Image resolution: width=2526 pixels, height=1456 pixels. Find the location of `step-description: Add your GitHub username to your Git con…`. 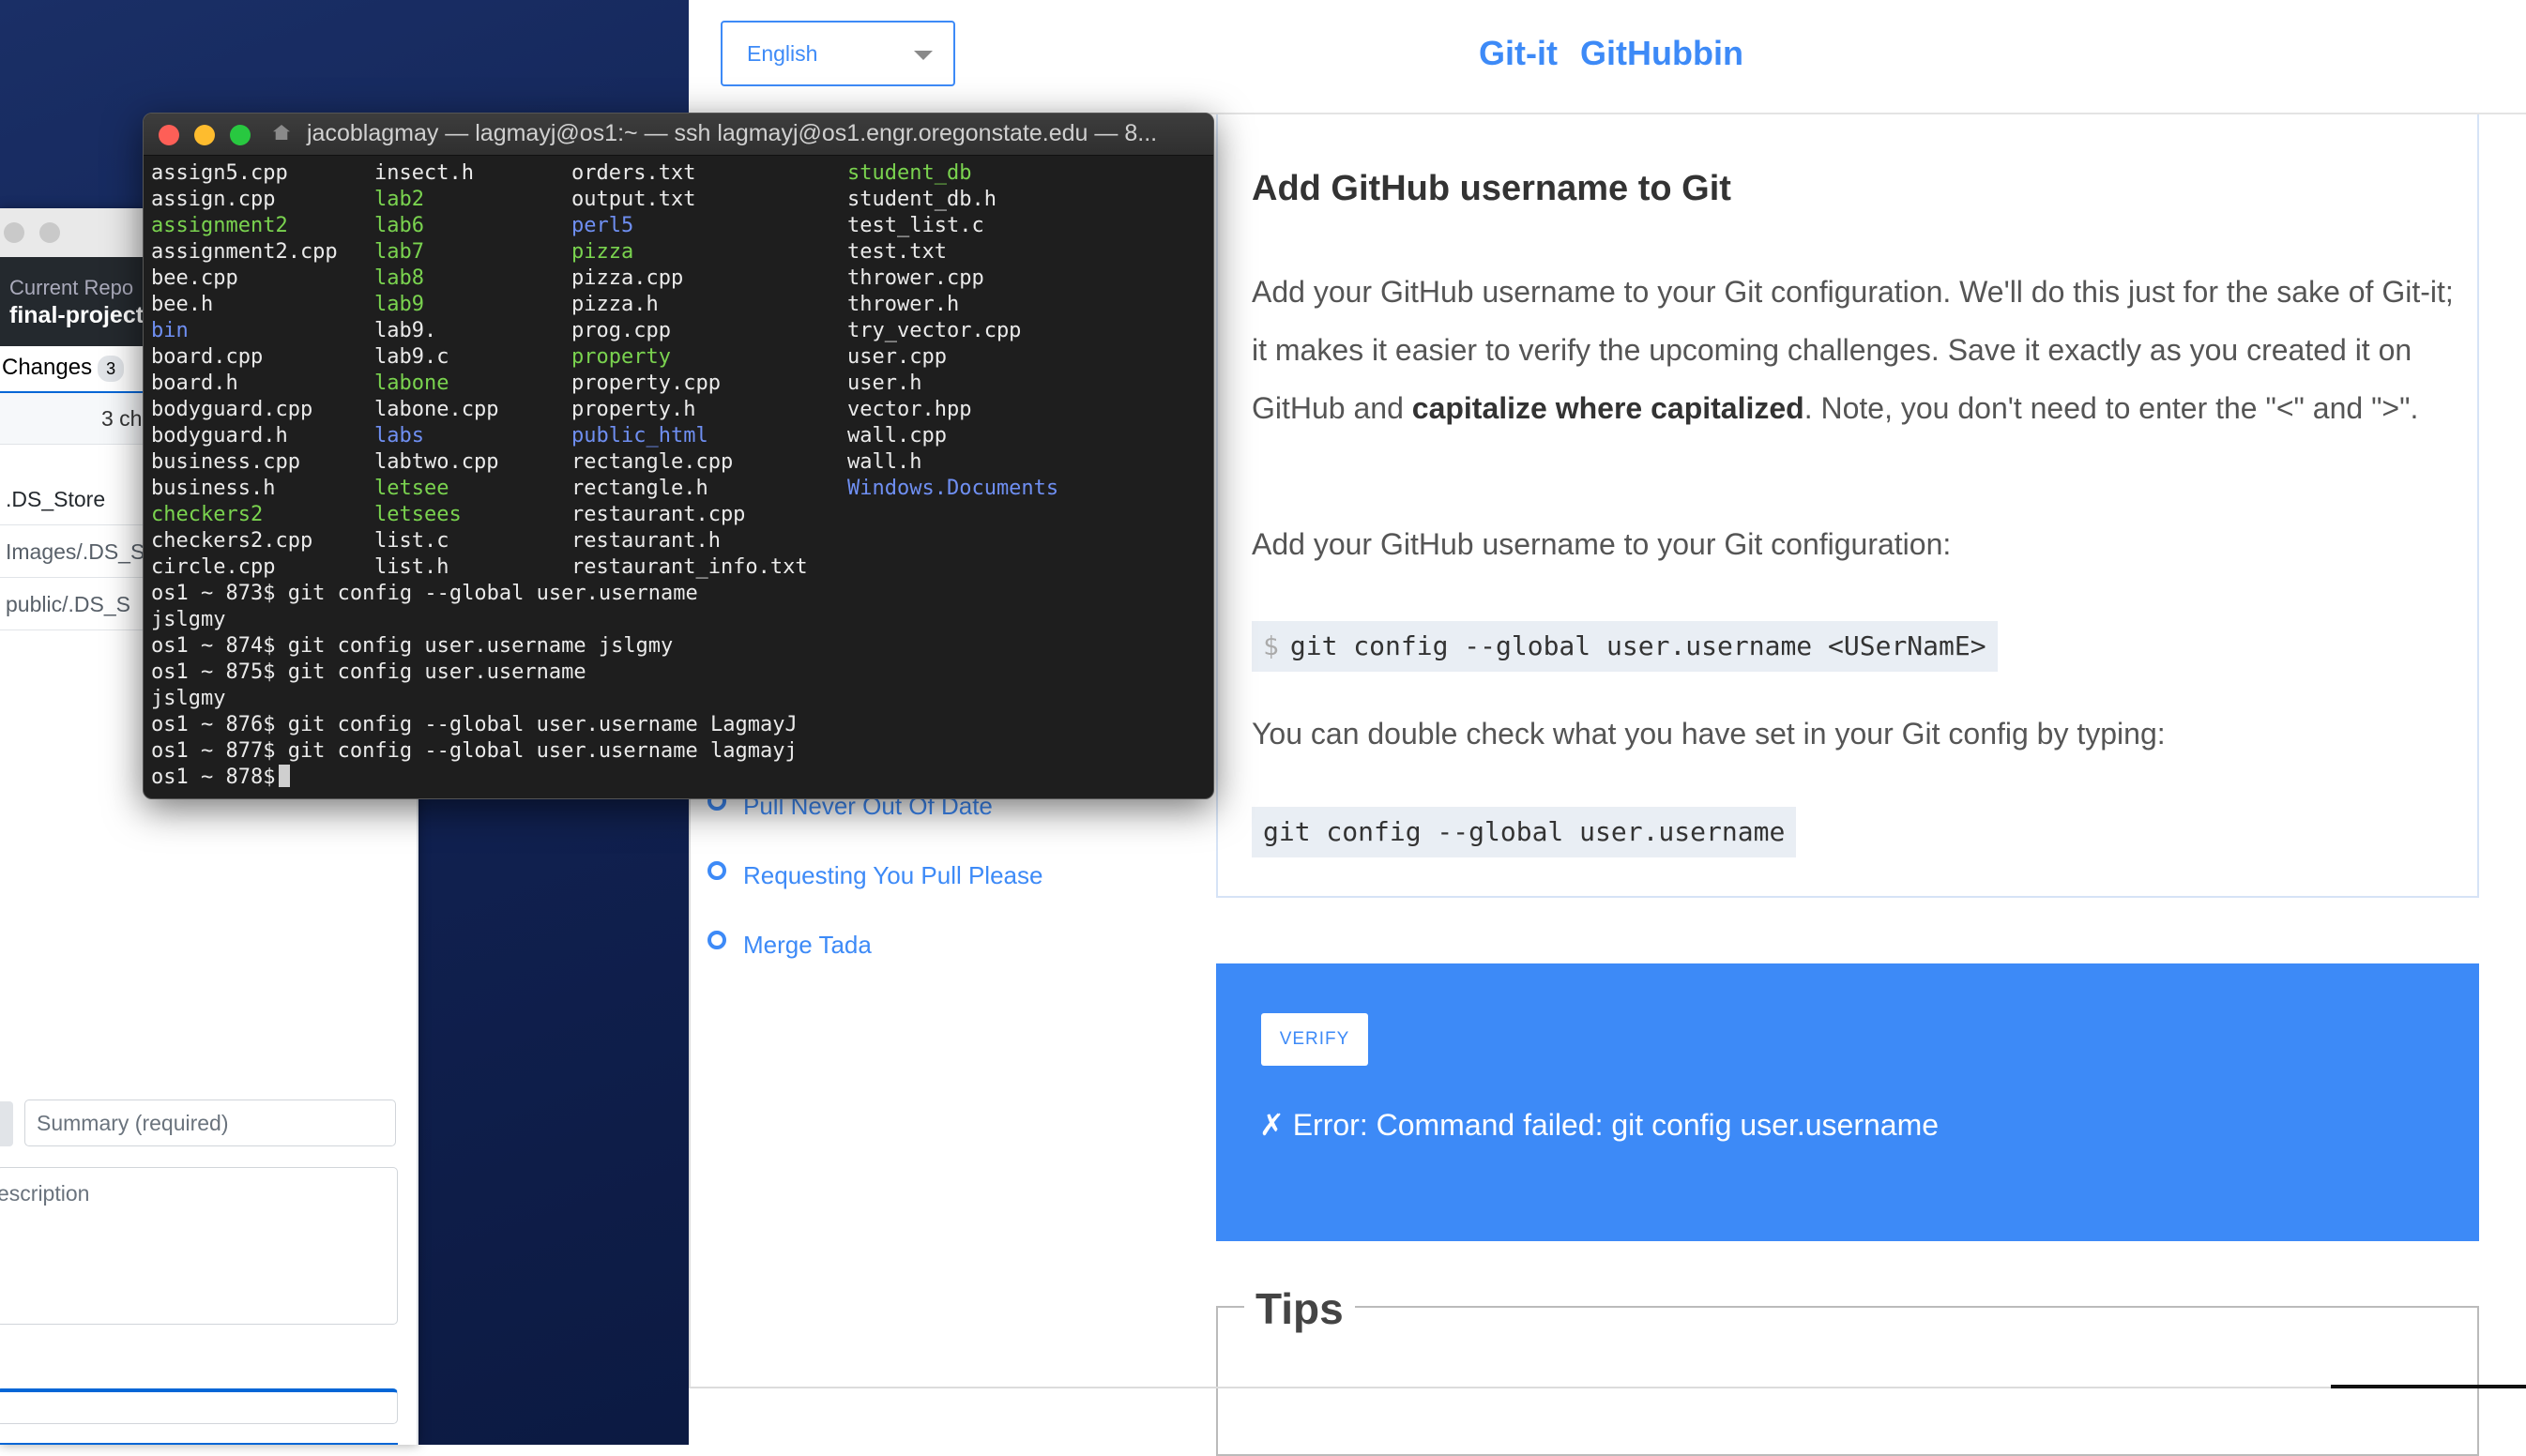

step-description: Add your GitHub username to your Git con… is located at coordinates (1853, 350).